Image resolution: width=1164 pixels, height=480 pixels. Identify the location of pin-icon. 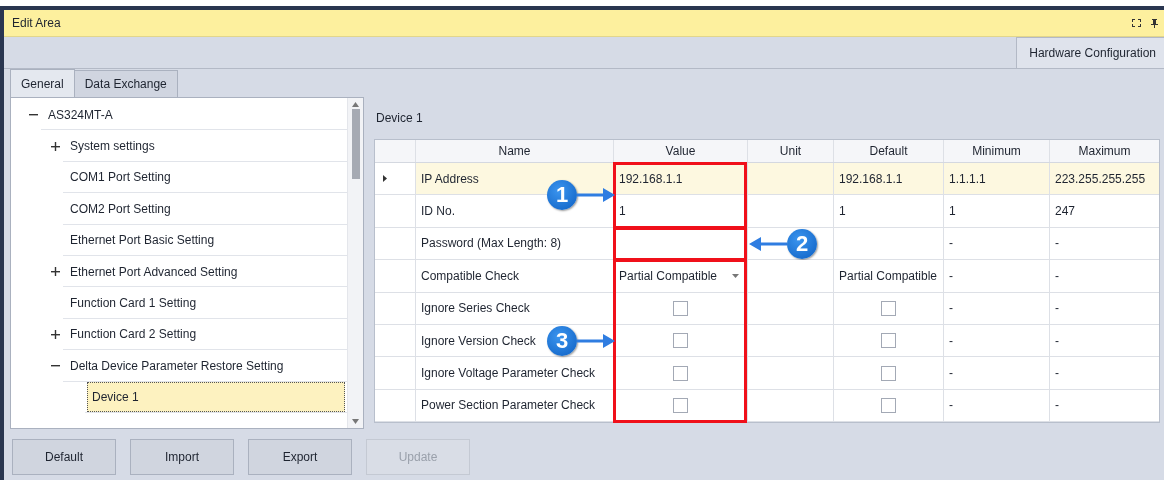
(1154, 23).